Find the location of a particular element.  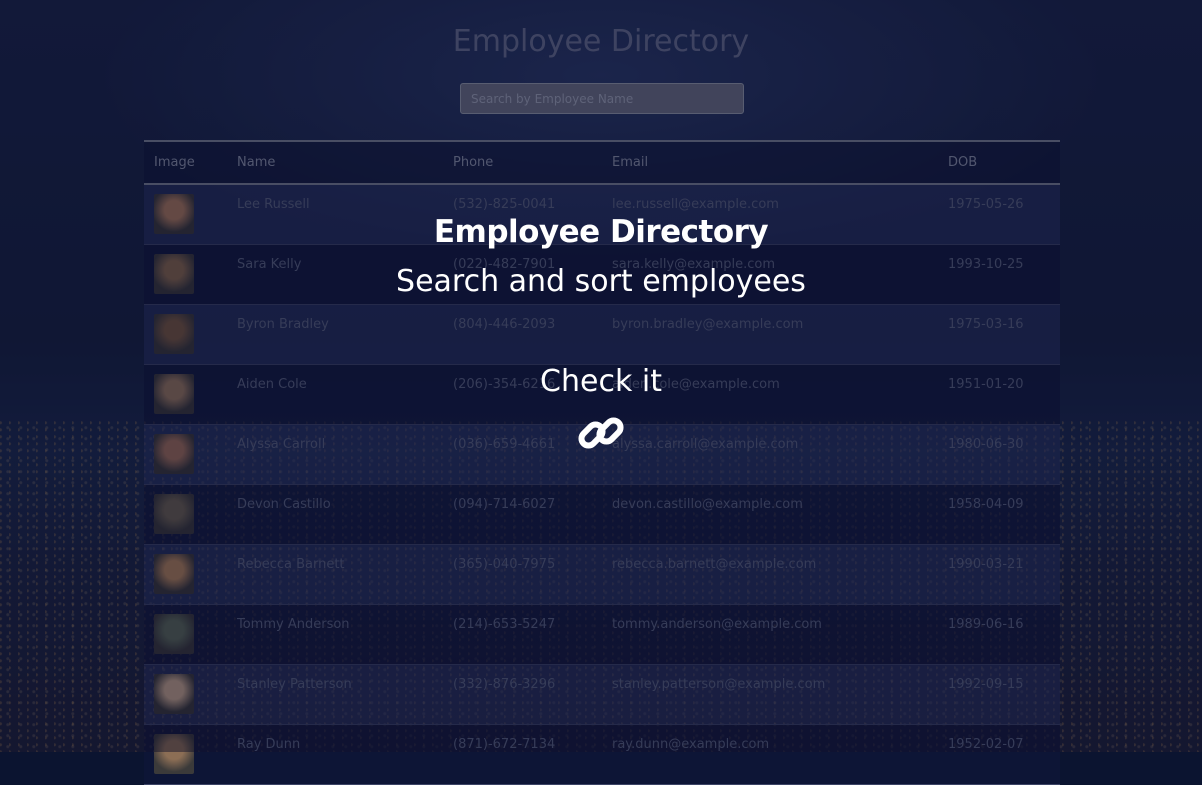

link-icon is located at coordinates (601, 433).